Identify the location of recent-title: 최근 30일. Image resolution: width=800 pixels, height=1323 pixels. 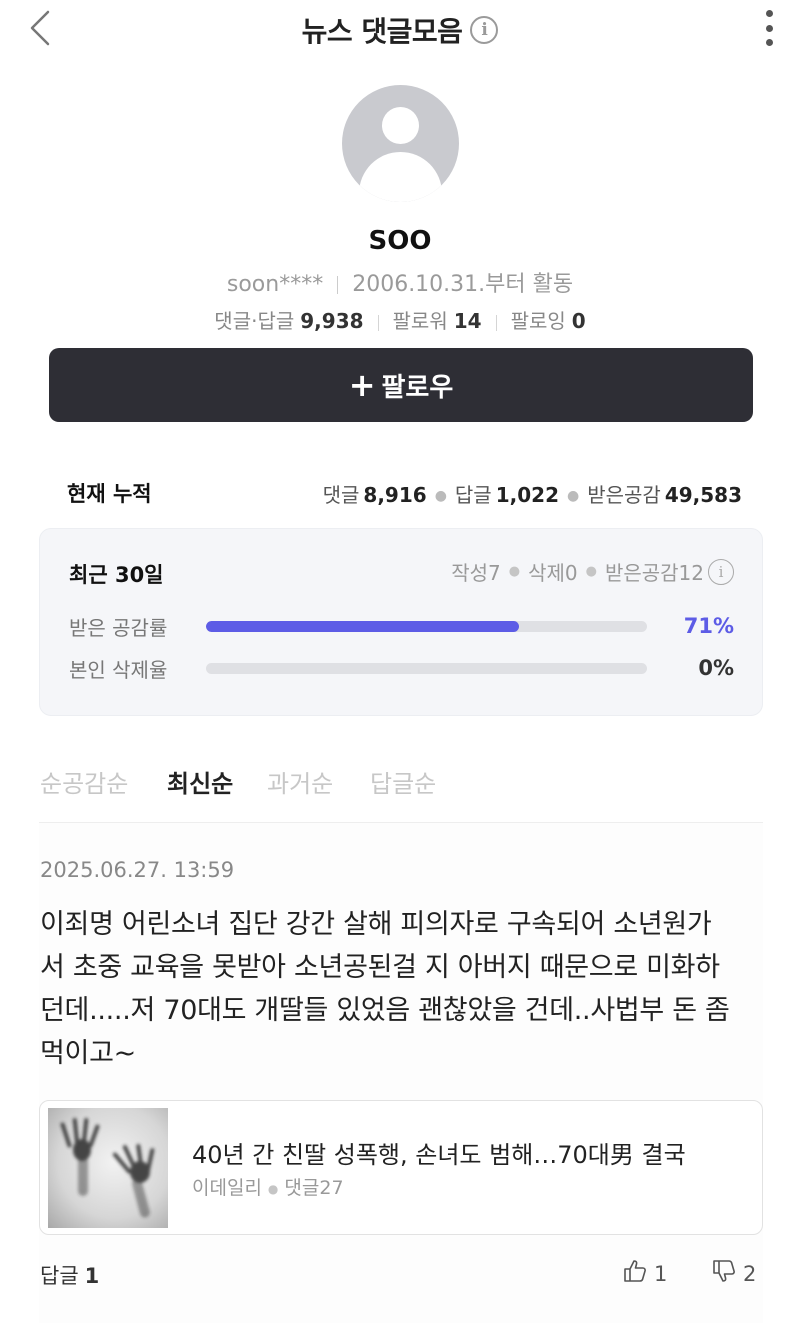
(116, 575).